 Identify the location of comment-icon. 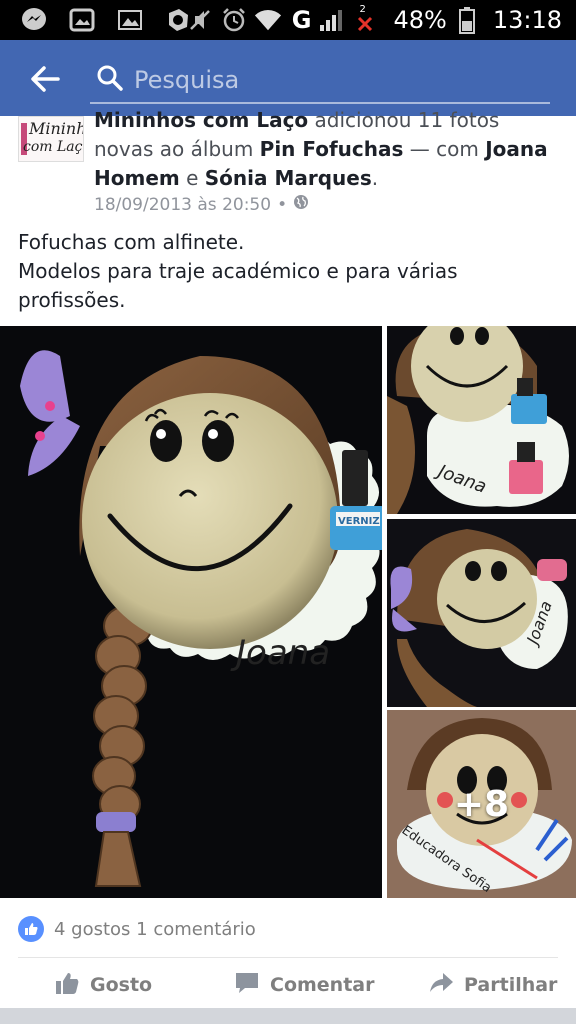
(247, 985).